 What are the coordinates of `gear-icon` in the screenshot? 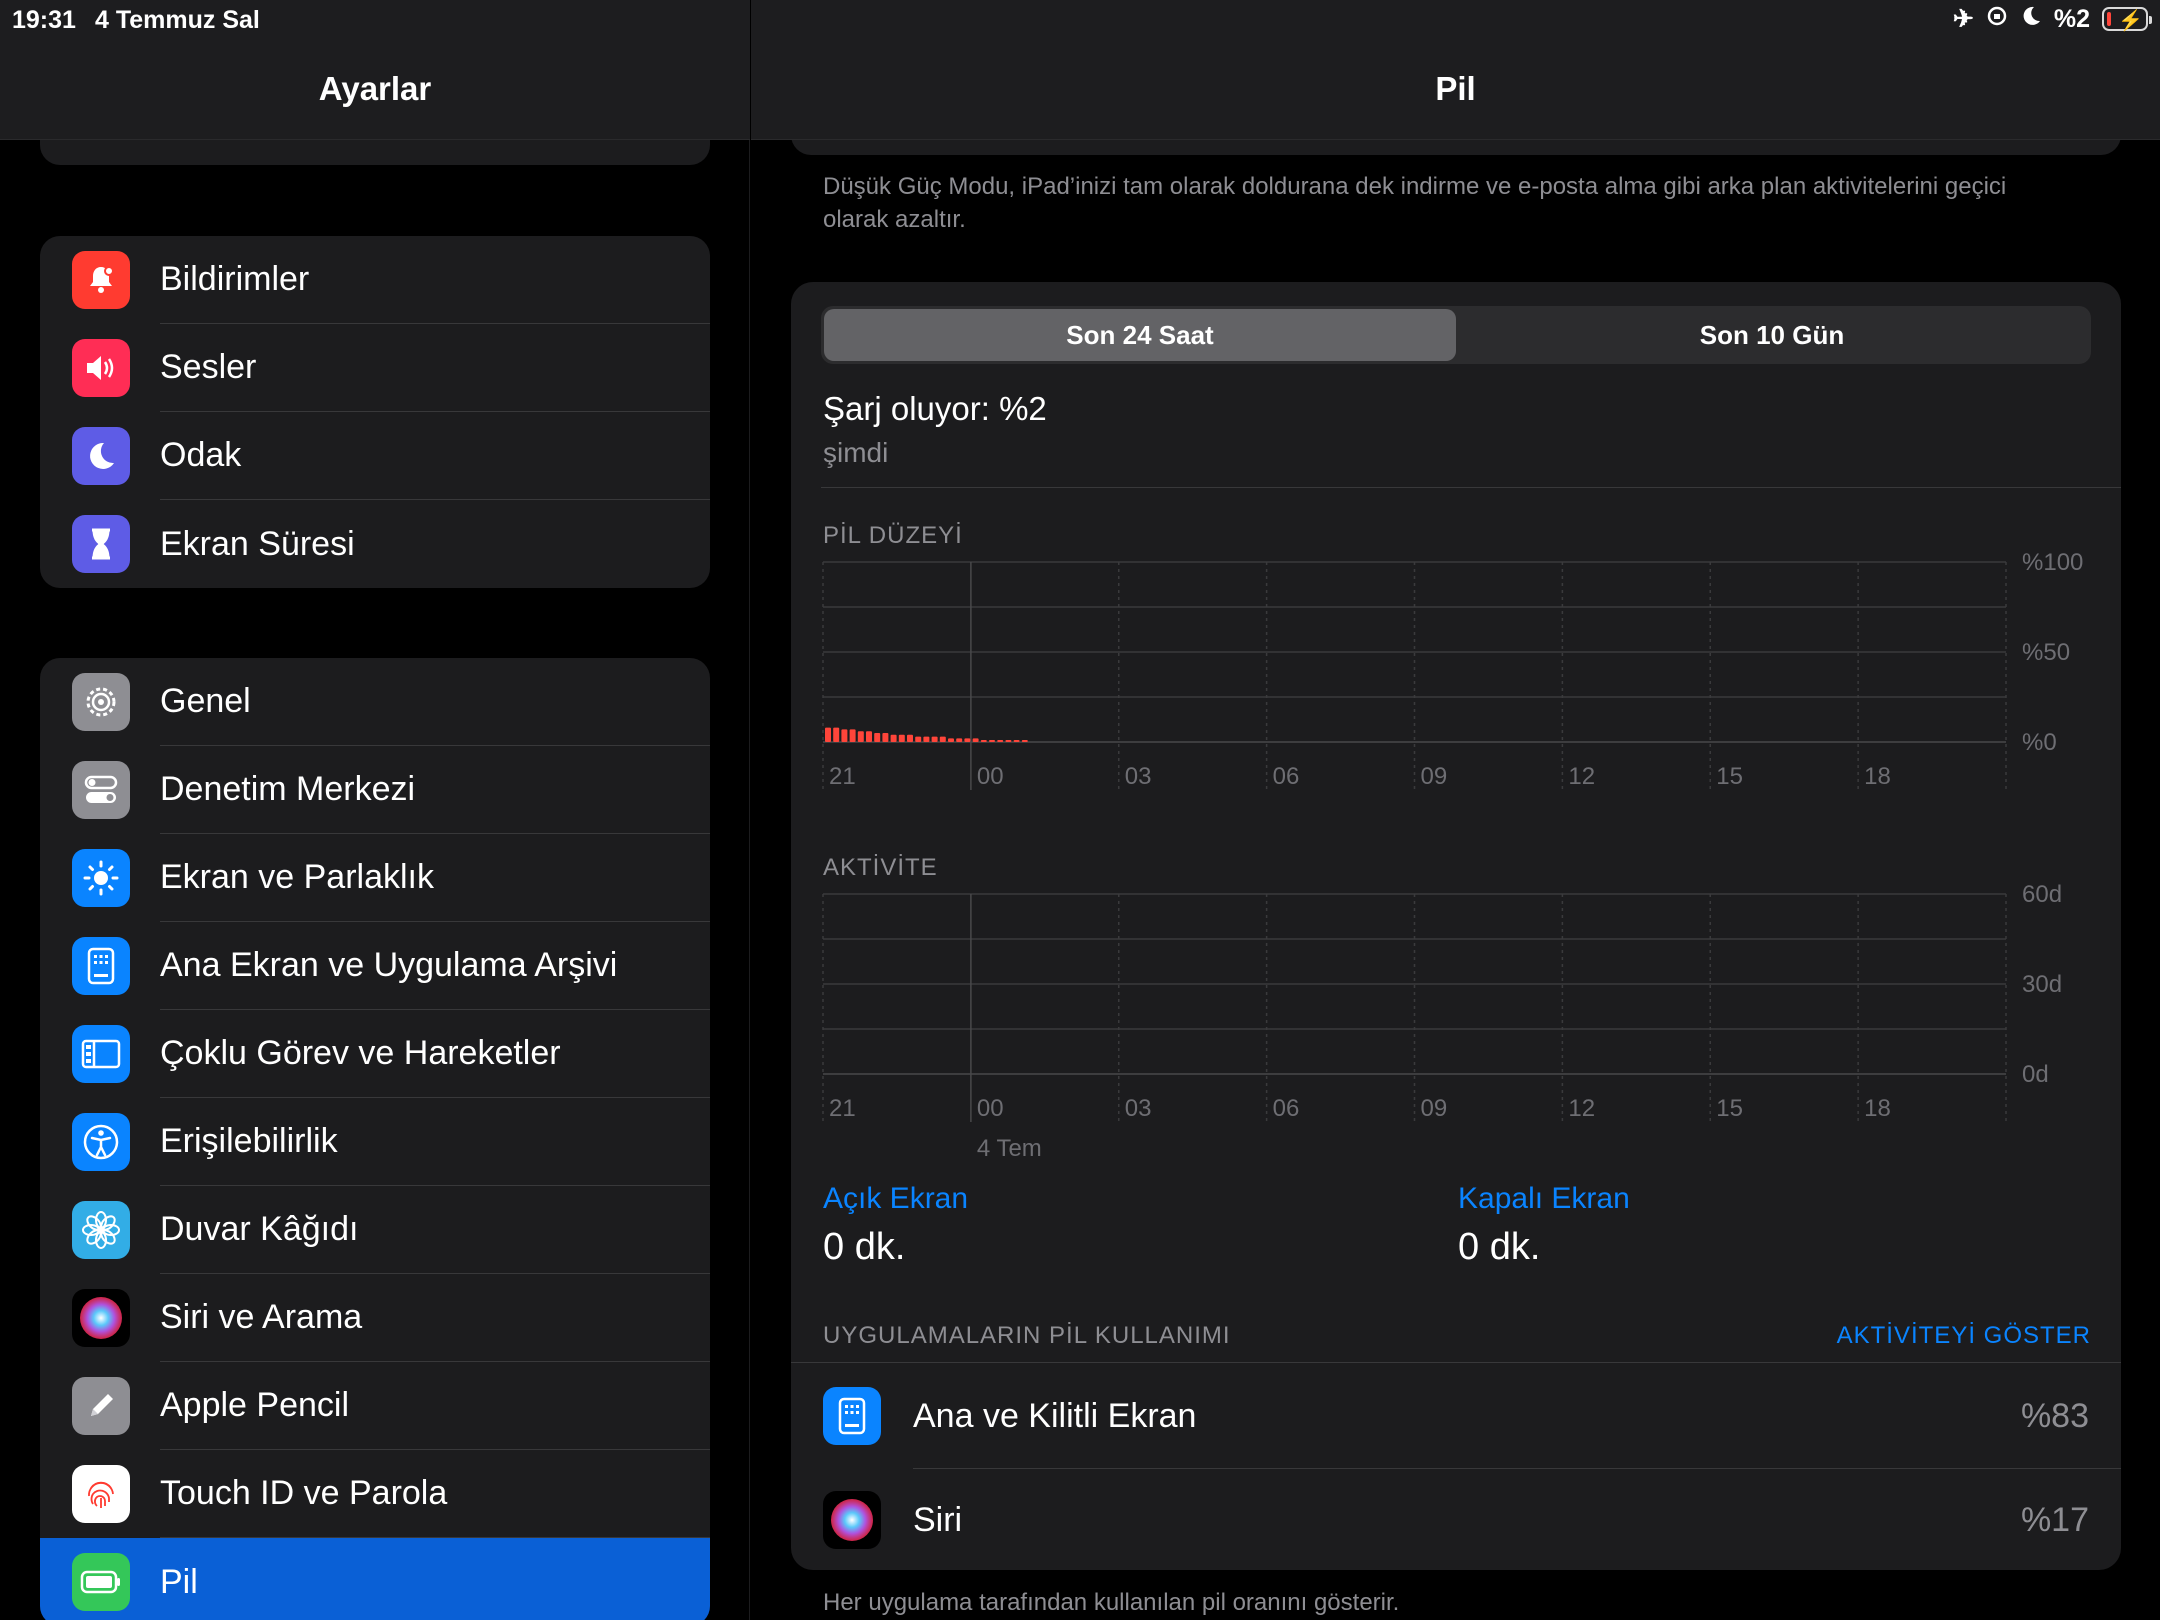 It's located at (101, 702).